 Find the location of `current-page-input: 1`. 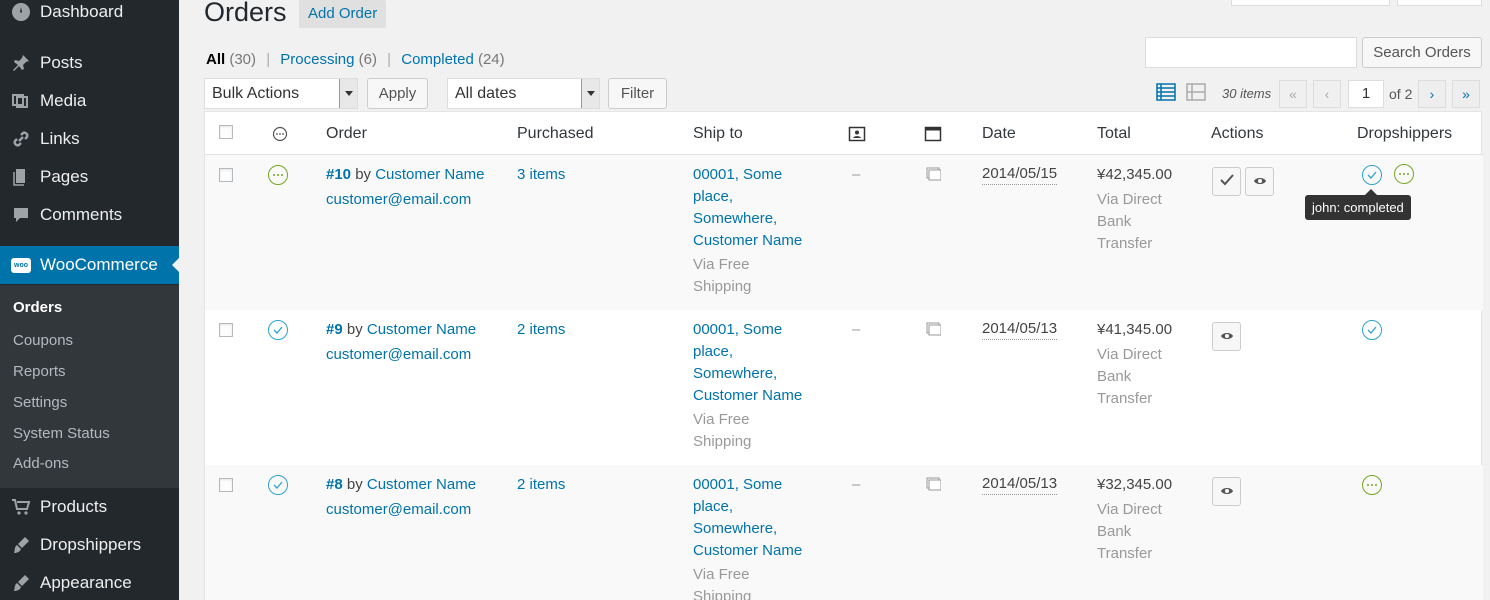

current-page-input: 1 is located at coordinates (1366, 94).